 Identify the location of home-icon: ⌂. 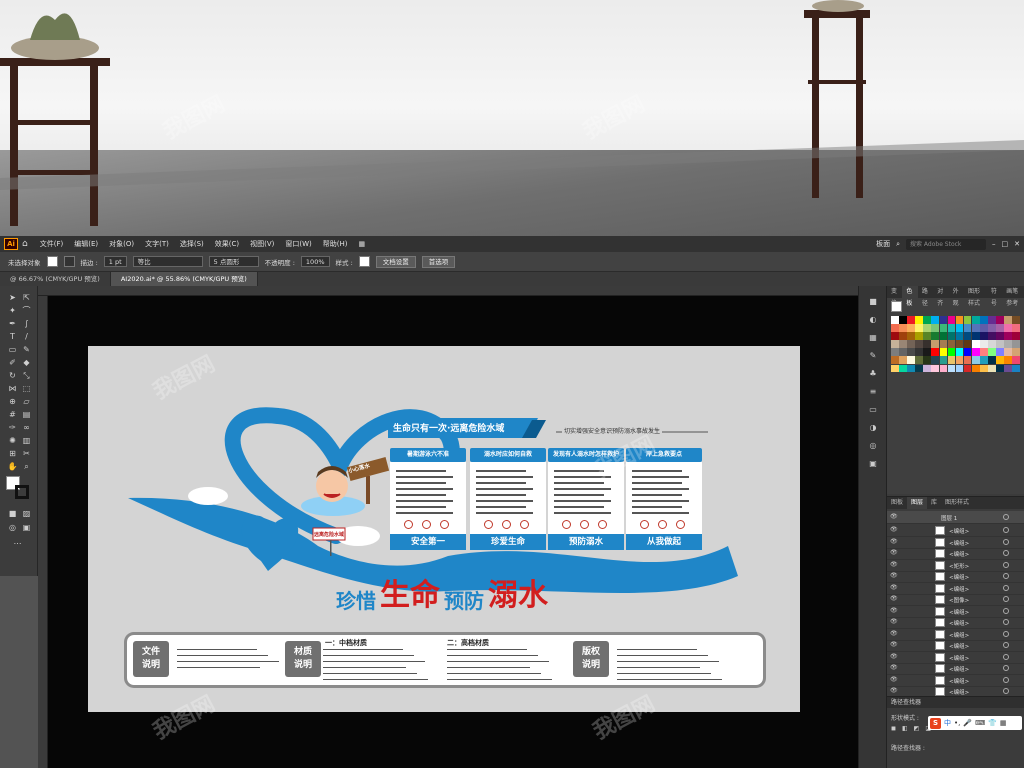
(25, 244).